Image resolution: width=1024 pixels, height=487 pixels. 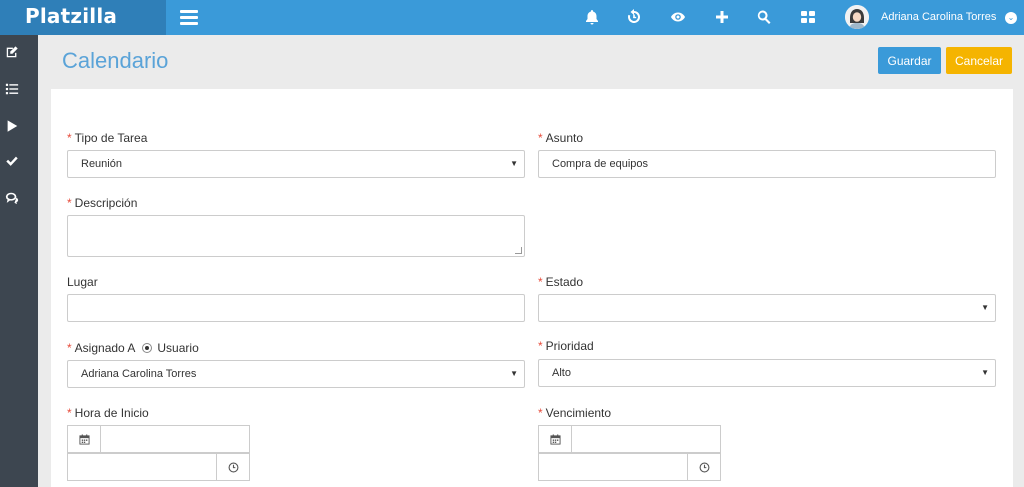 What do you see at coordinates (12, 52) in the screenshot?
I see `edit-icon` at bounding box center [12, 52].